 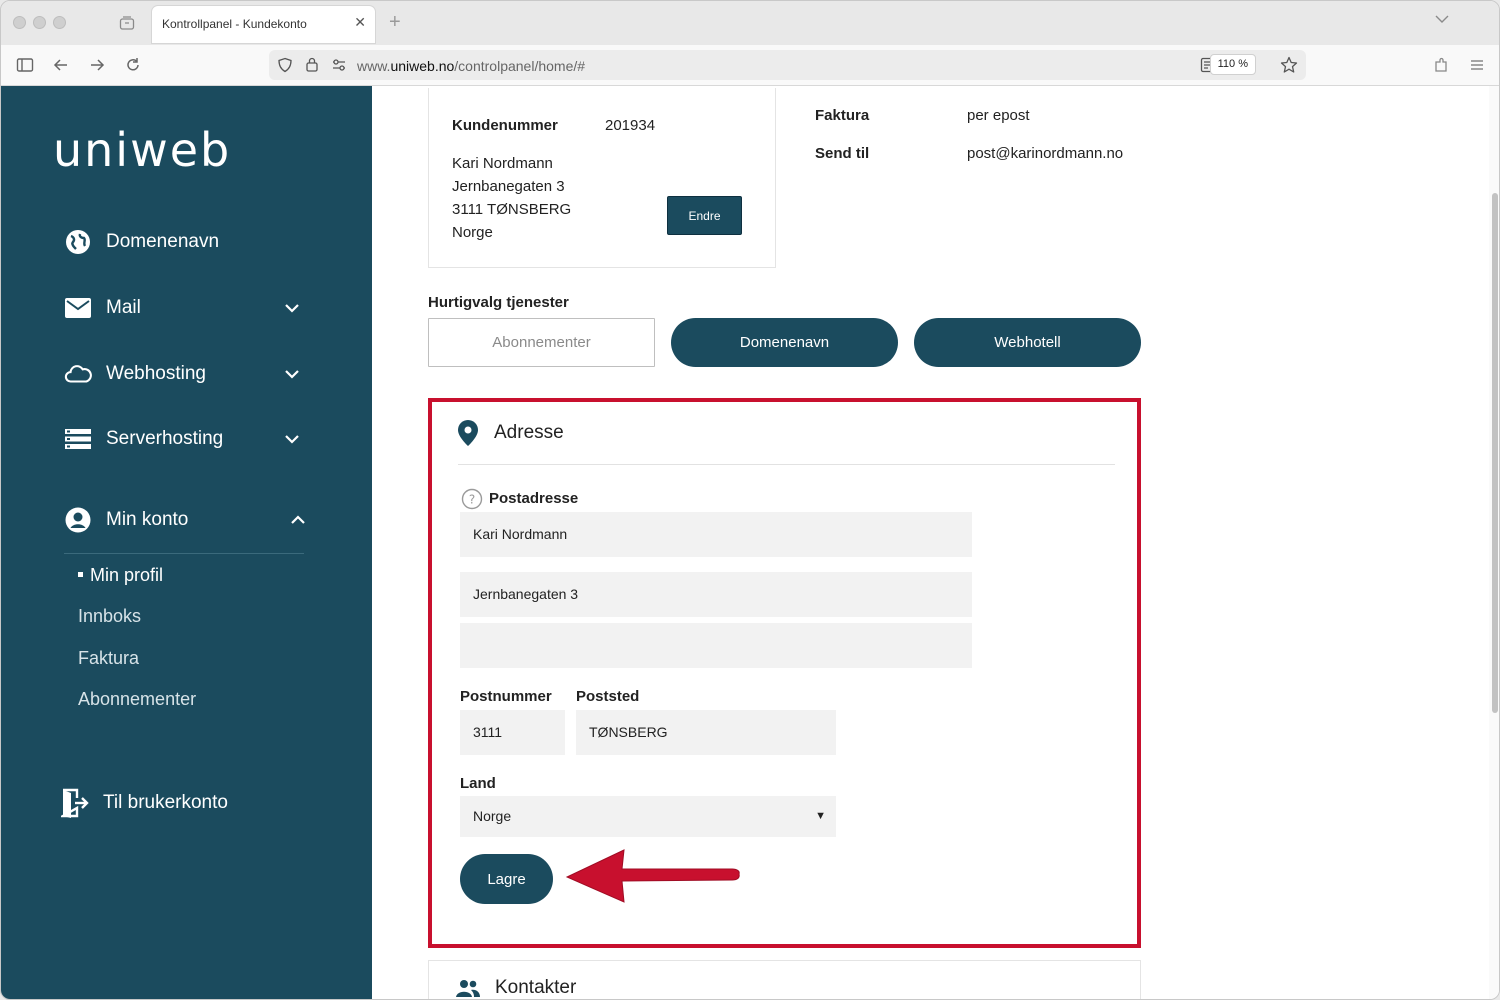 I want to click on cloud-icon, so click(x=78, y=374).